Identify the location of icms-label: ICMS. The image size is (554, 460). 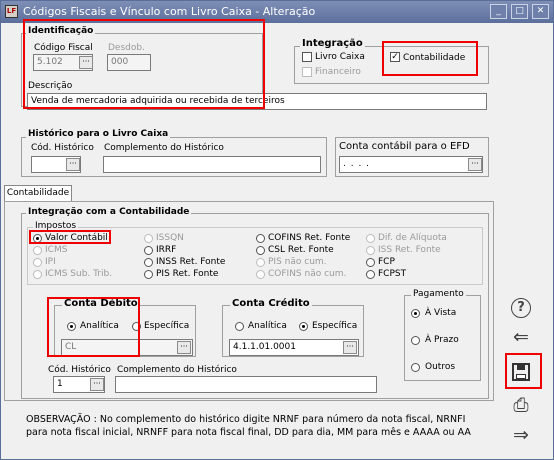
(56, 250).